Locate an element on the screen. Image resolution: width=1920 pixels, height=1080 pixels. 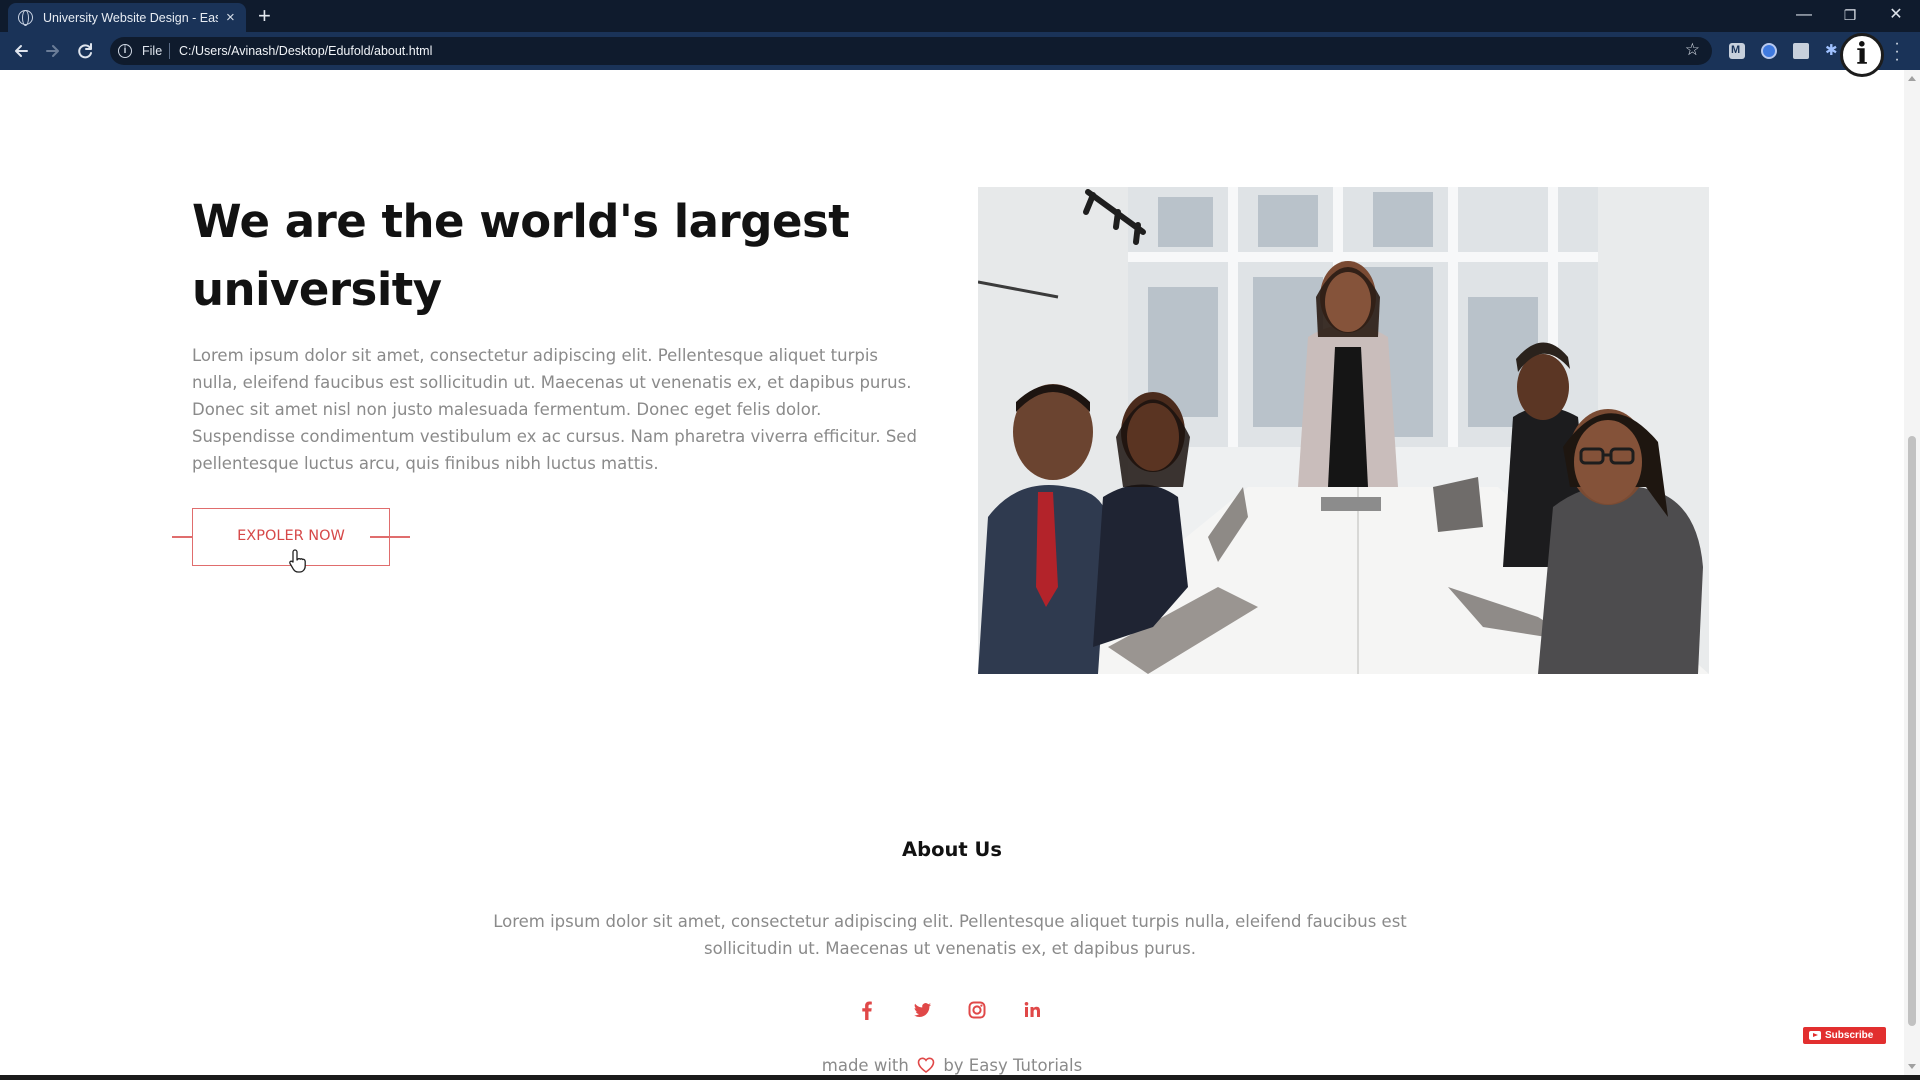
hand-cursor-icon is located at coordinates (297, 561).